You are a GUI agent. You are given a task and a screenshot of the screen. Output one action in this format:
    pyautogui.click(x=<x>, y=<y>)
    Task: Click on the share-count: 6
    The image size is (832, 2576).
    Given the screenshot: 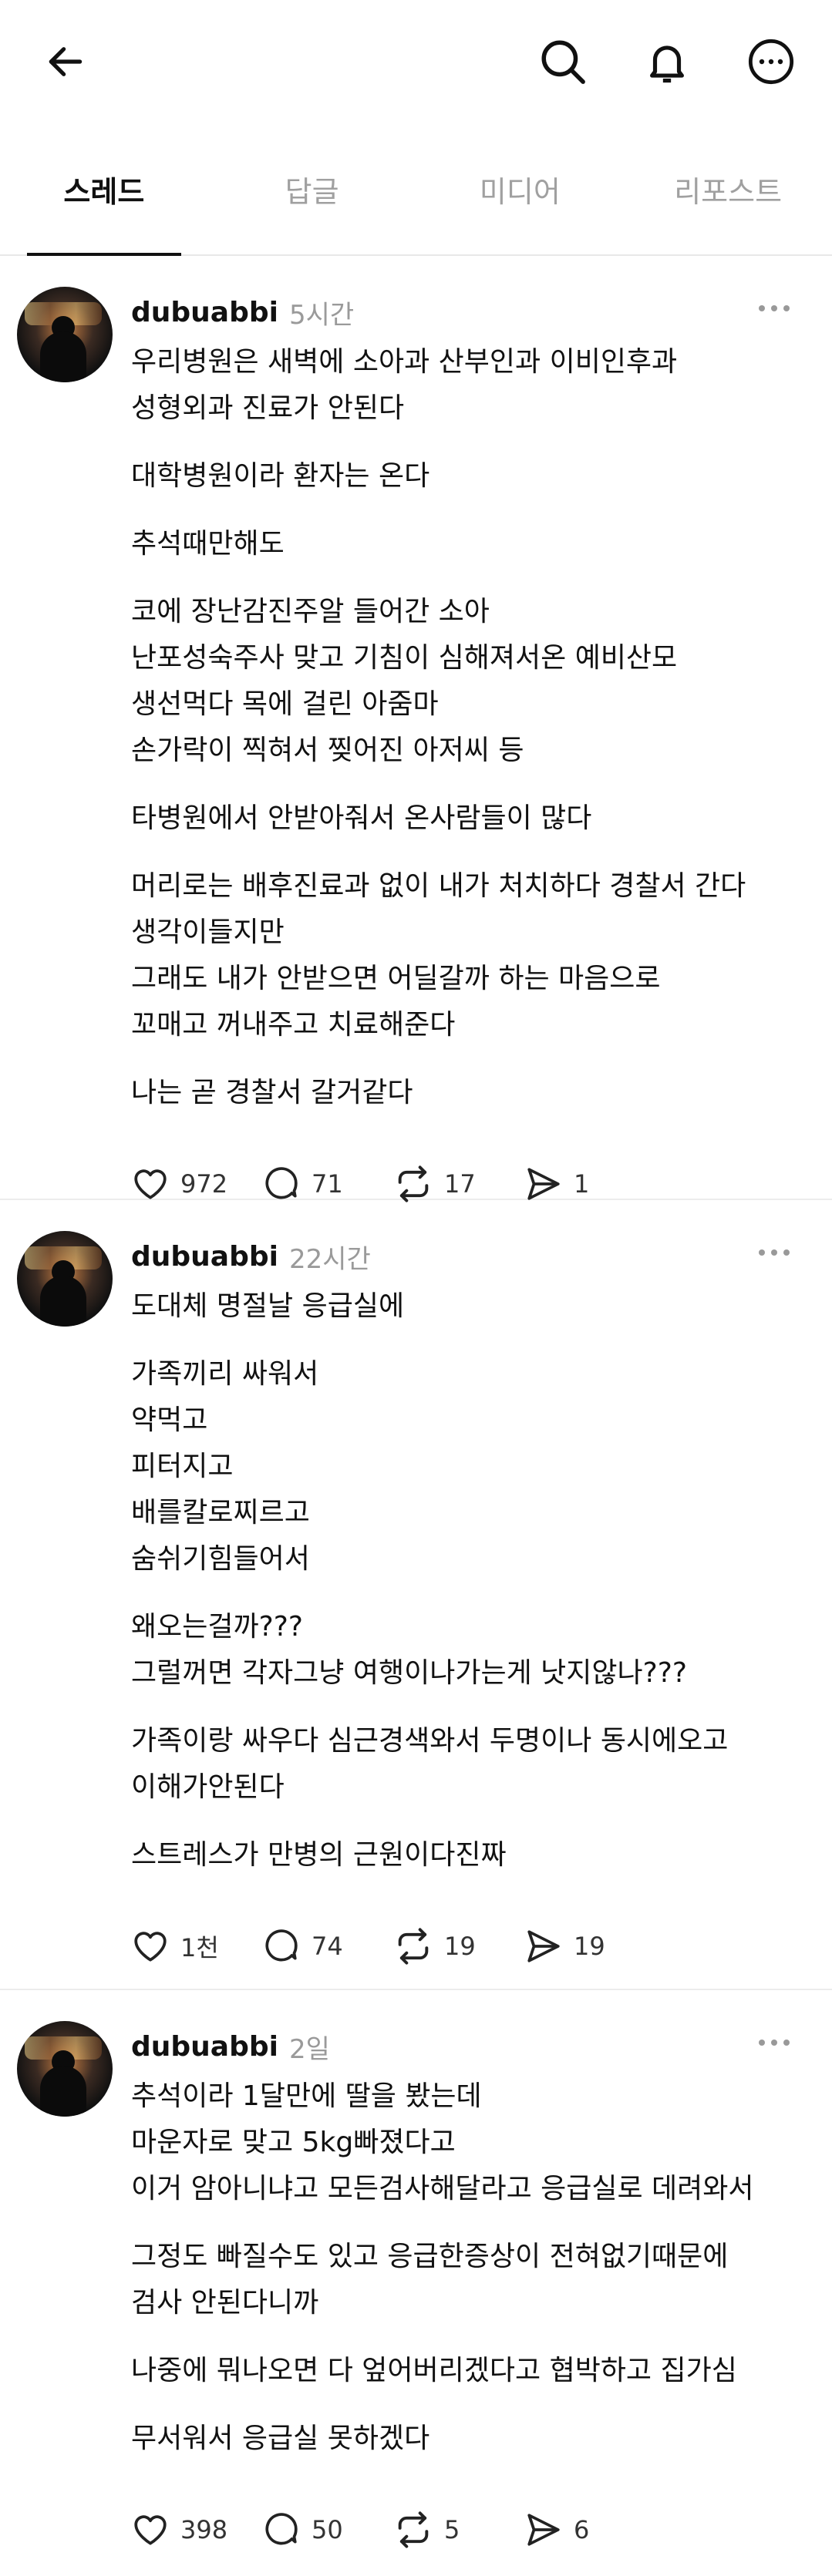 What is the action you would take?
    pyautogui.click(x=582, y=2529)
    